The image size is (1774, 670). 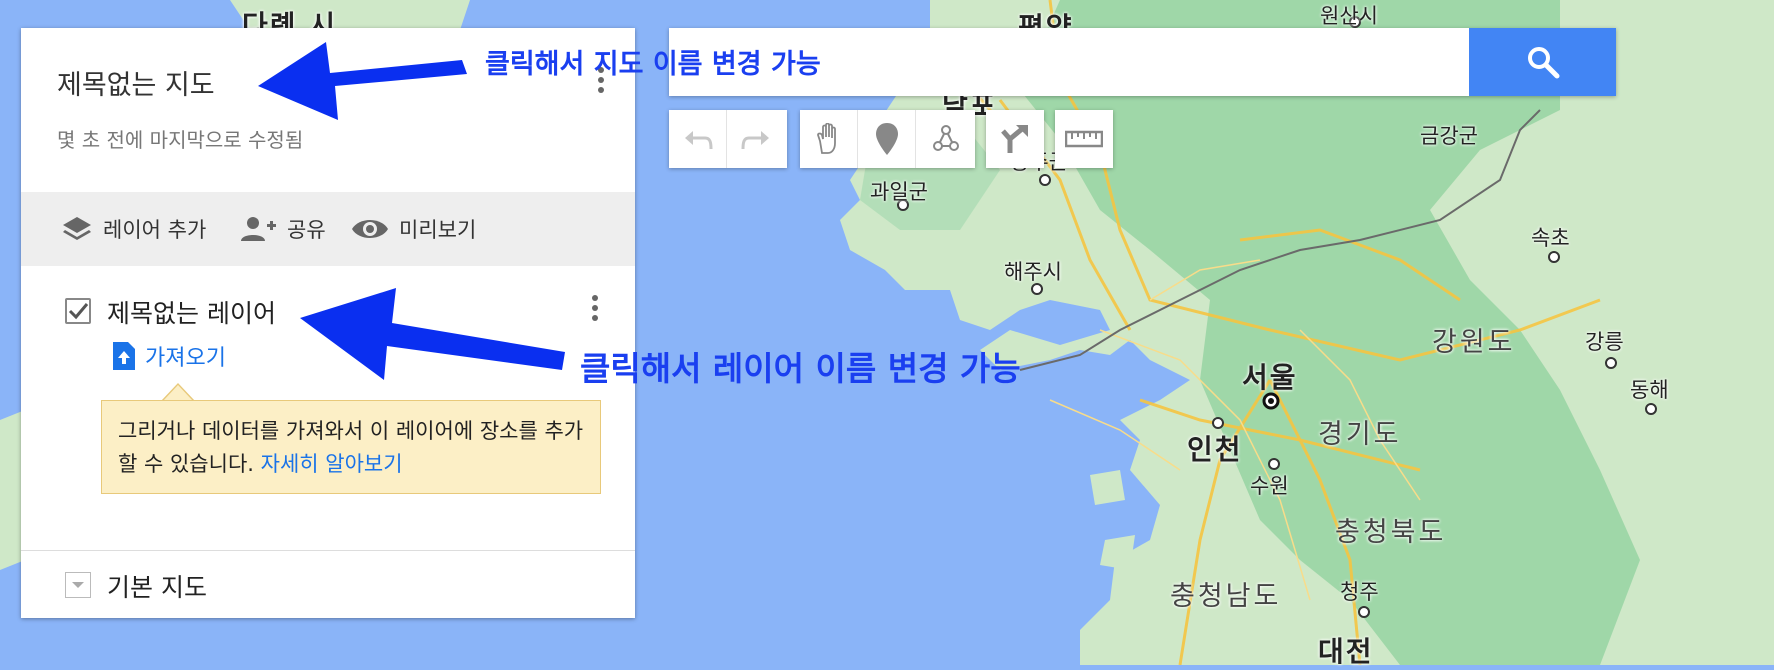 I want to click on layer-visibility-checkbox, so click(x=78, y=311).